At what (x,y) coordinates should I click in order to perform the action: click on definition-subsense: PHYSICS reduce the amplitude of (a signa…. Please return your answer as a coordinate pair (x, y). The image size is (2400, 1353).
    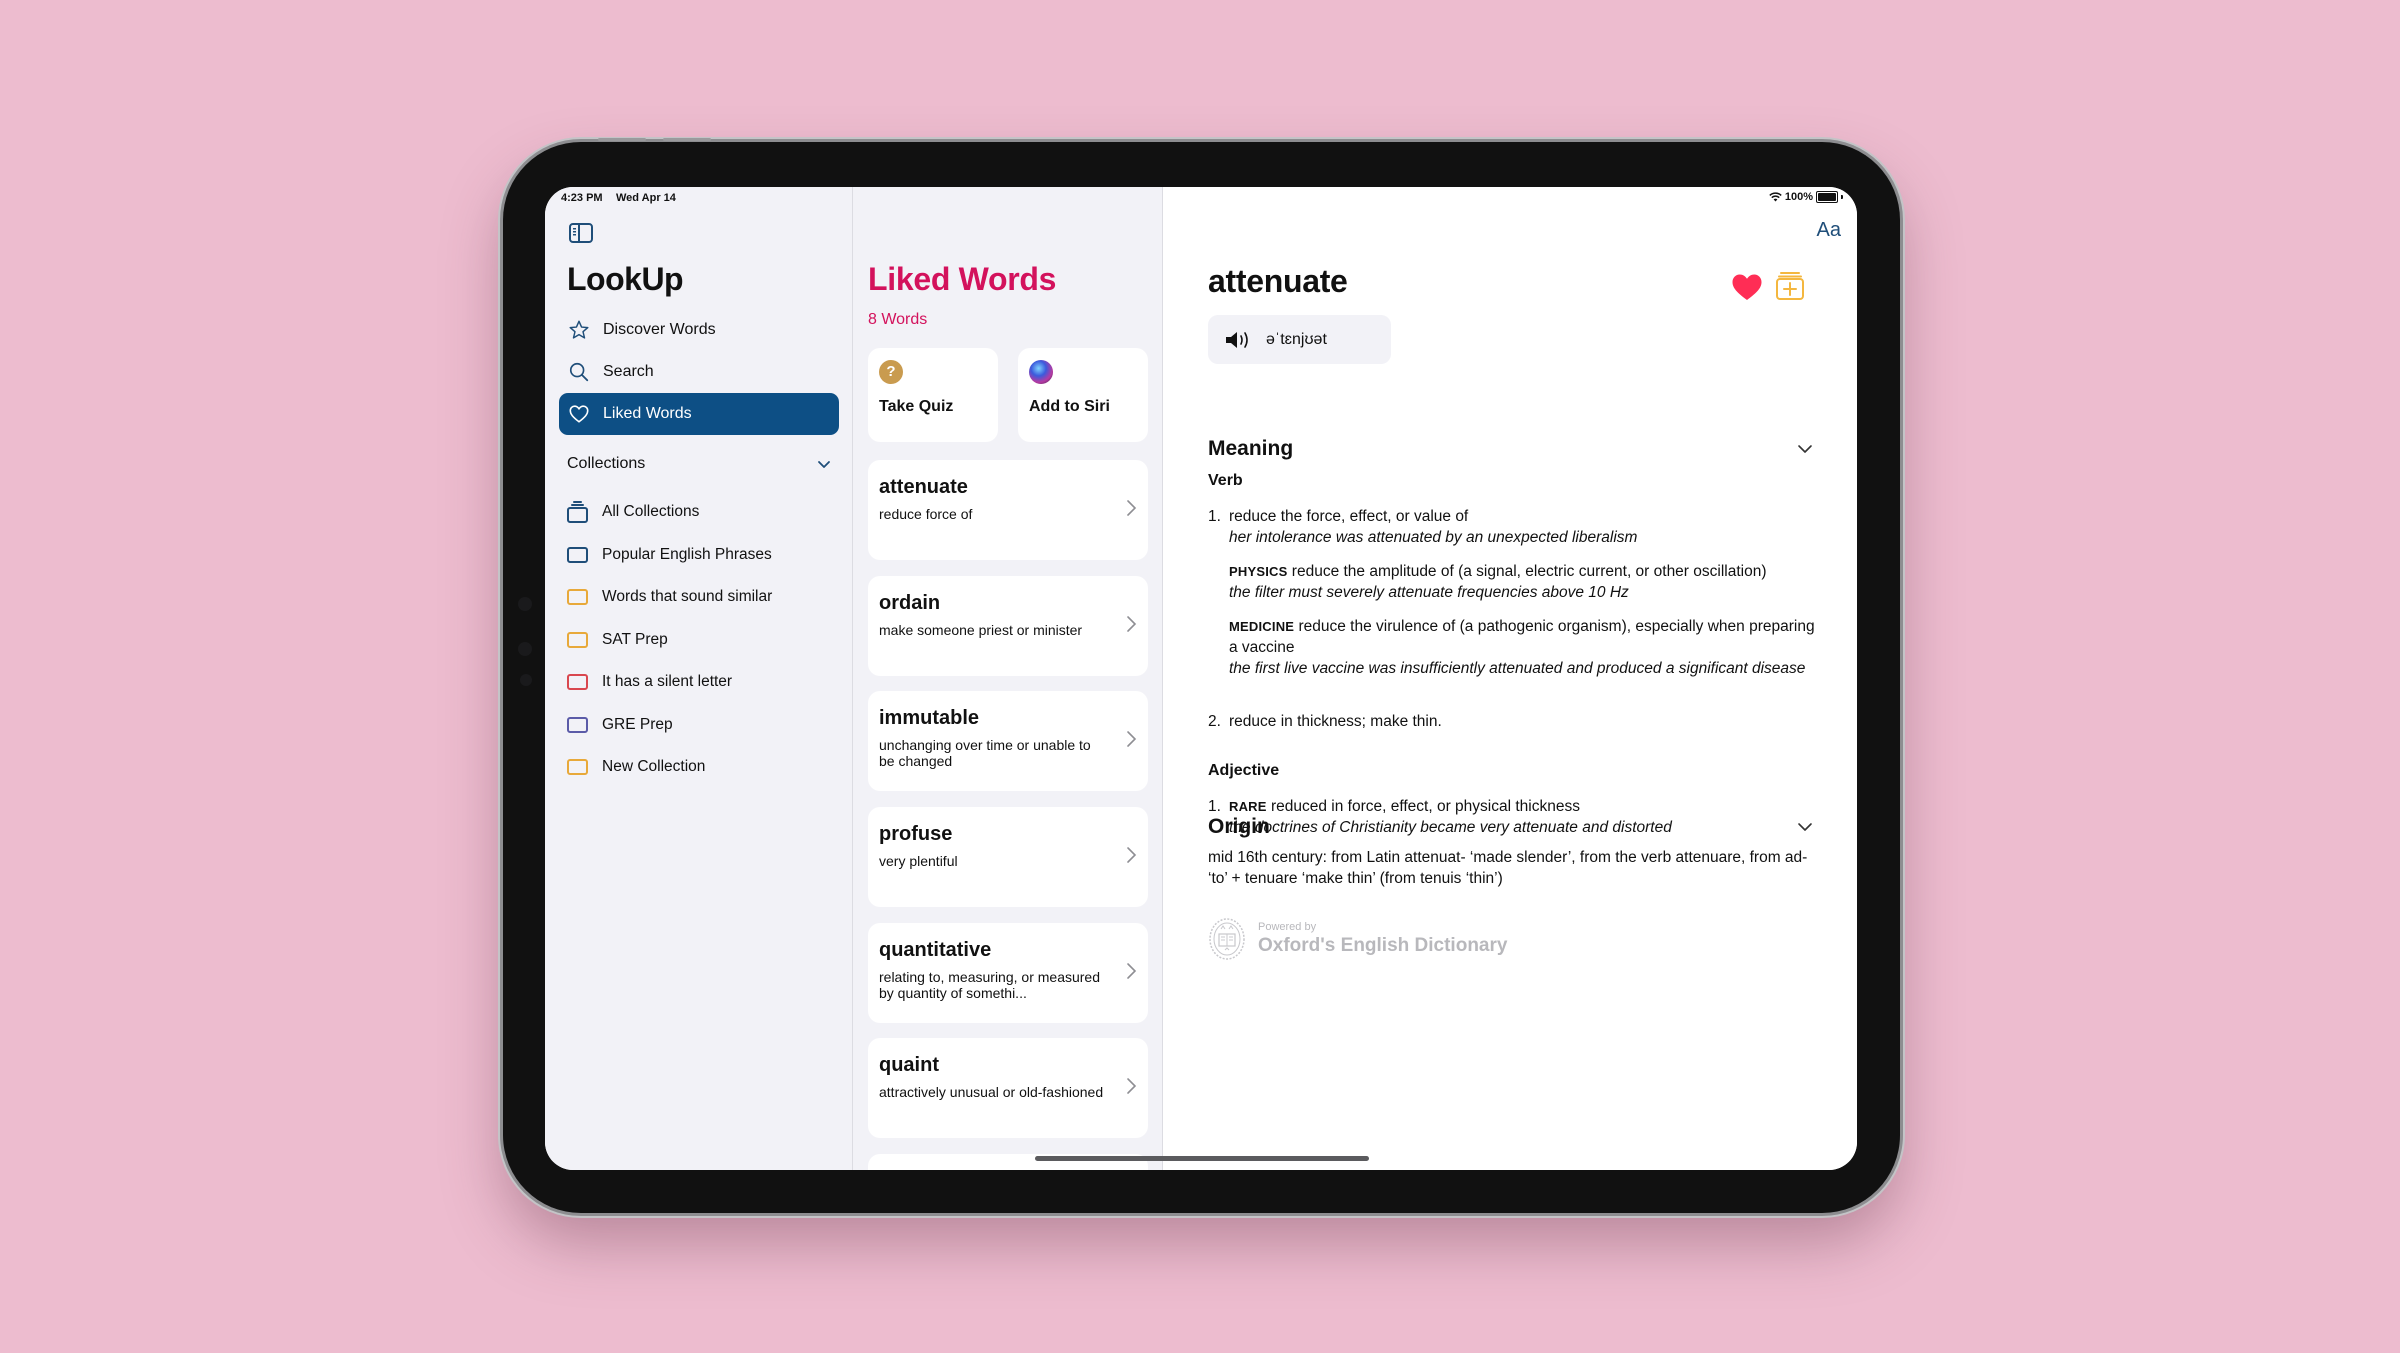
    Looking at the image, I should click on (1513, 582).